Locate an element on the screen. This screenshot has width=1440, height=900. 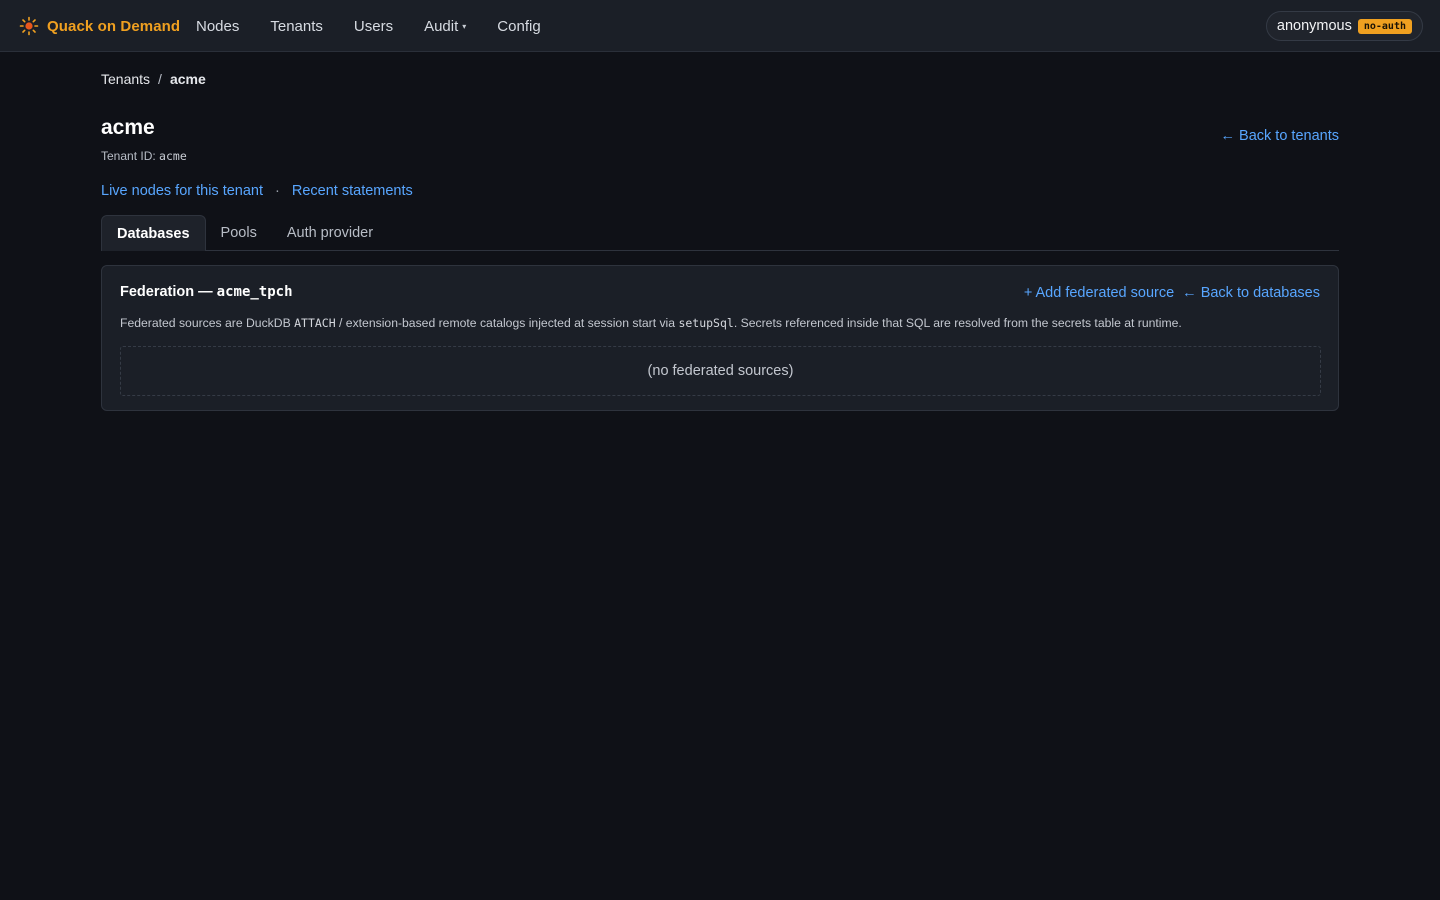
nav-nodes: Nodes is located at coordinates (217, 26).